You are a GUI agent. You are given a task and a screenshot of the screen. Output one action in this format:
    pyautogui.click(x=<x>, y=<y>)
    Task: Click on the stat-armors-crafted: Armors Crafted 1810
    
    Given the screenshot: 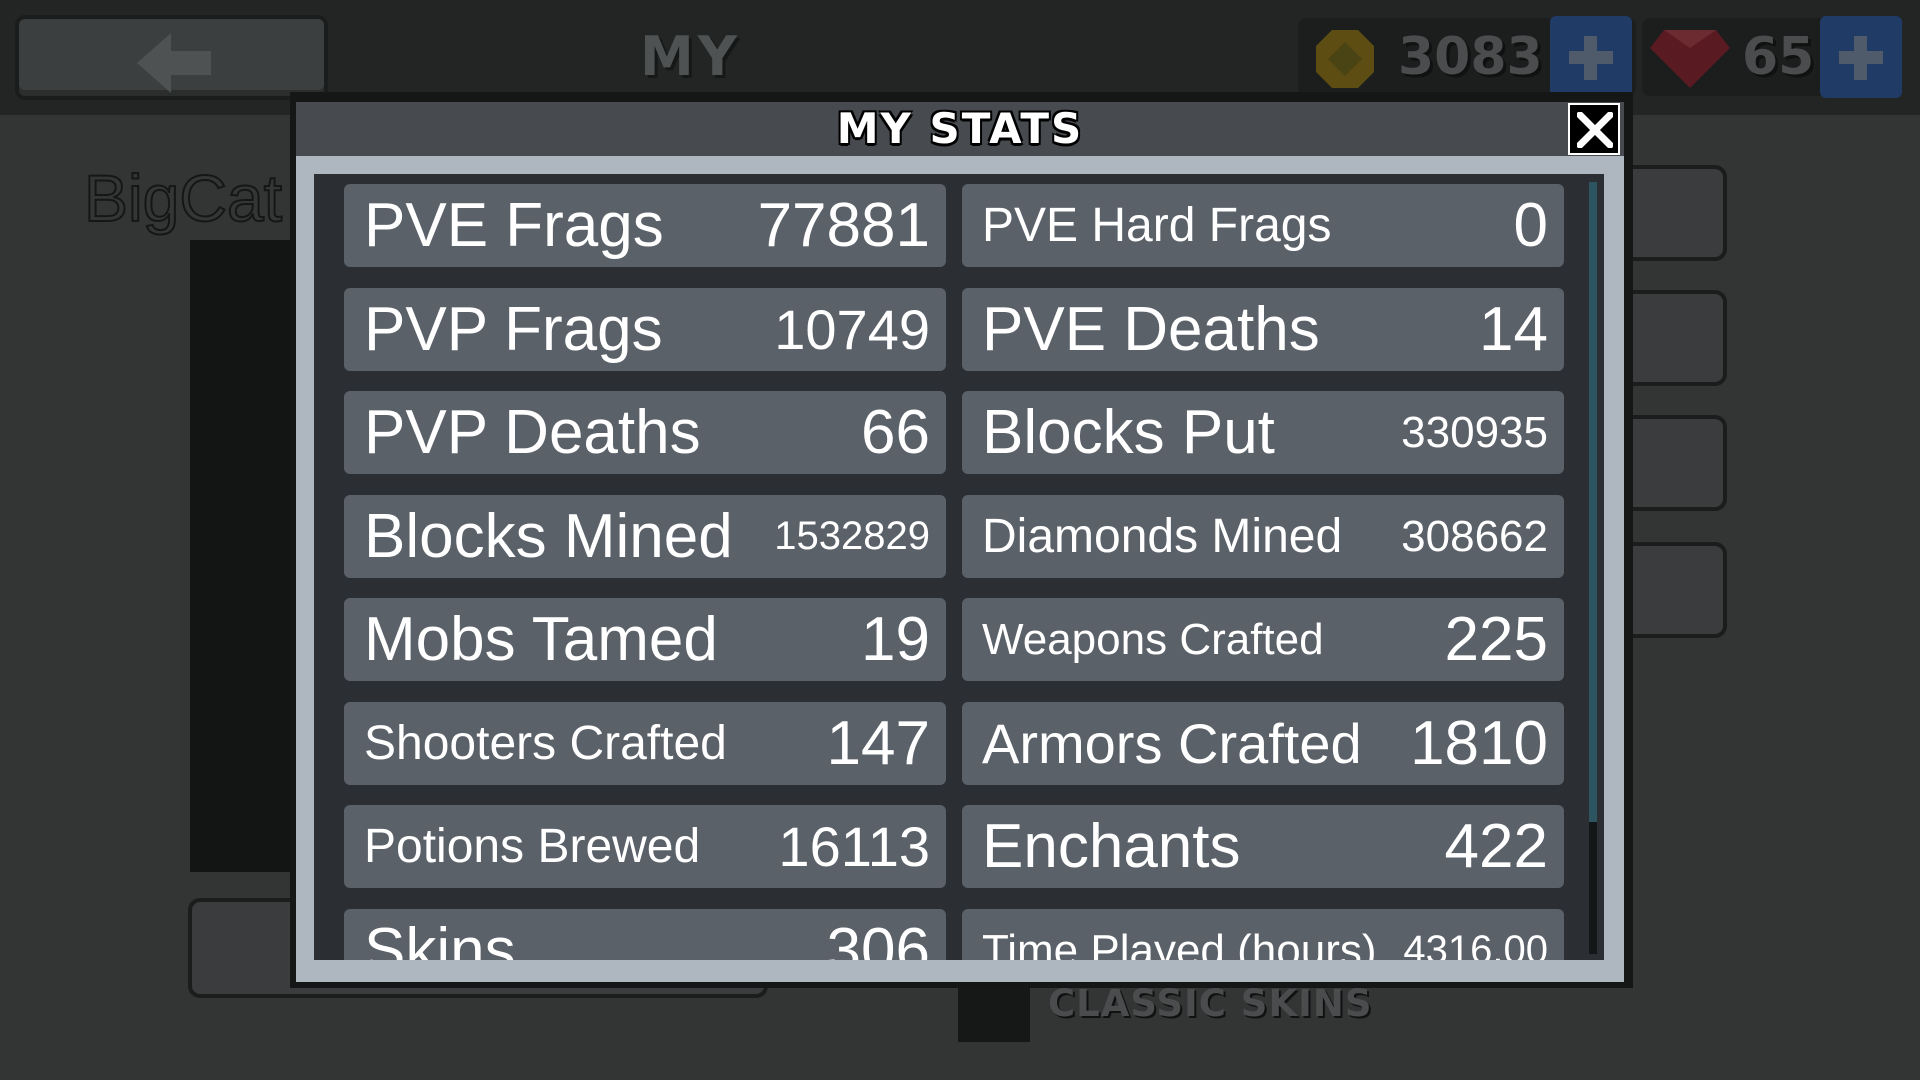 What is the action you would take?
    pyautogui.click(x=1263, y=743)
    